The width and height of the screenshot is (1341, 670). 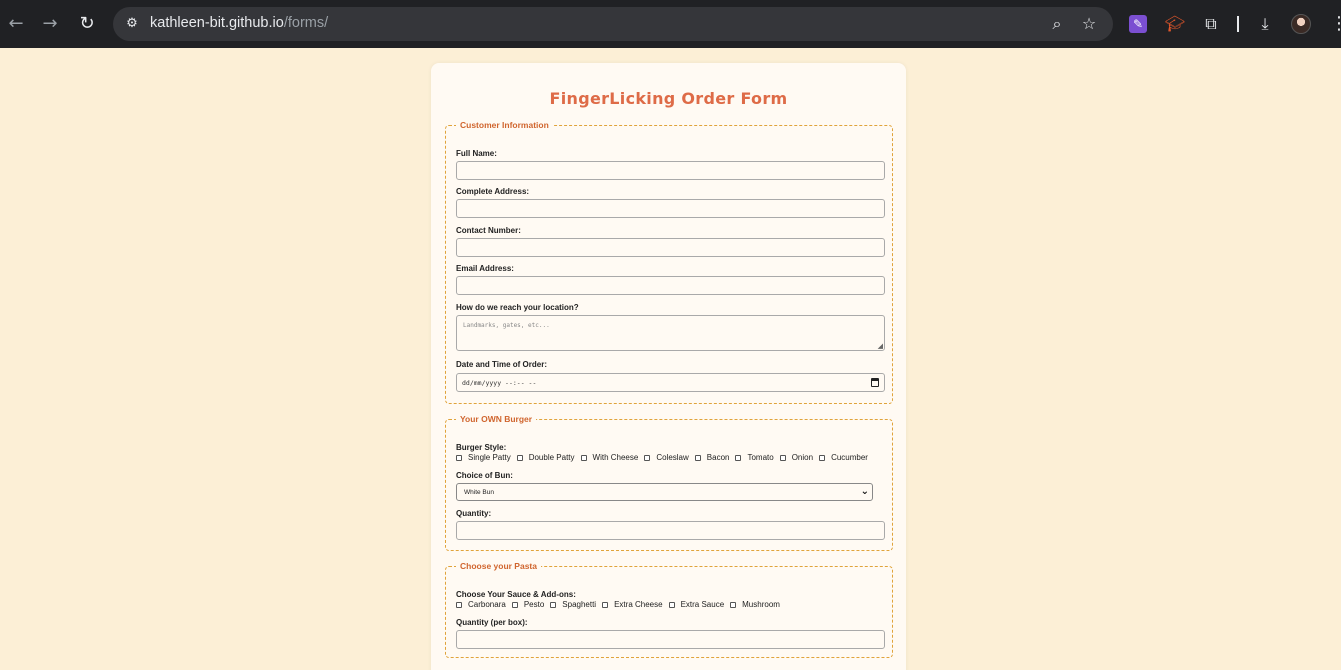 What do you see at coordinates (711, 457) in the screenshot?
I see `burger-option: Bacon` at bounding box center [711, 457].